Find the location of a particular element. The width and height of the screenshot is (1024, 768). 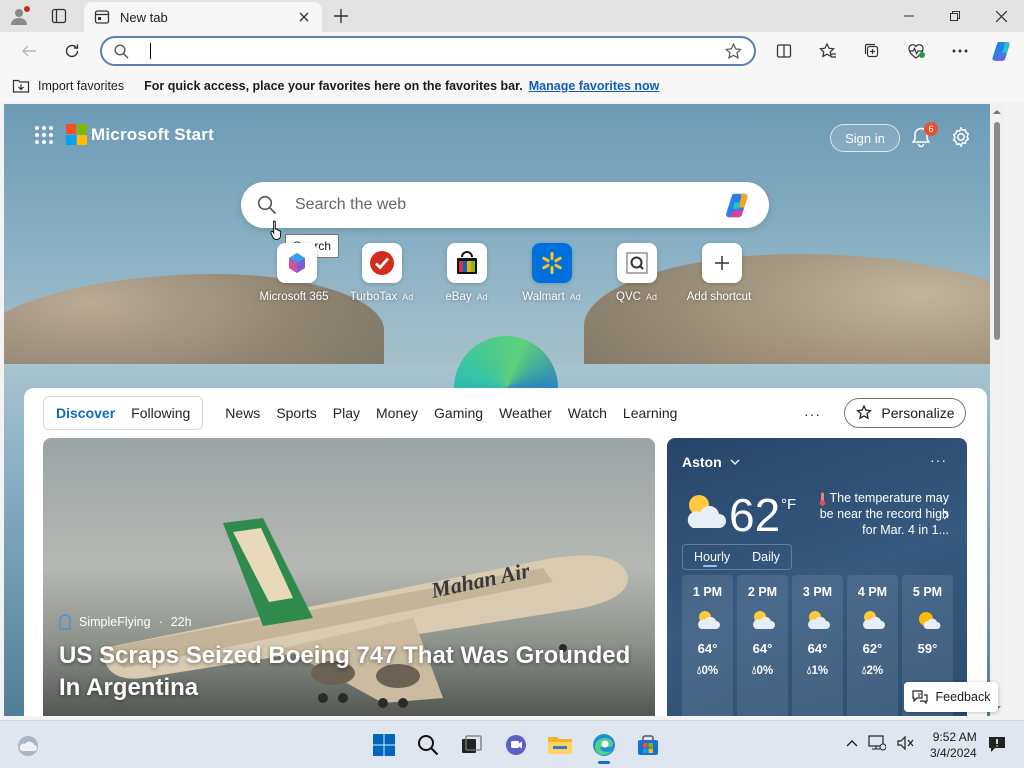

microsoft-start-logo: Microsoft Start is located at coordinates (140, 134).